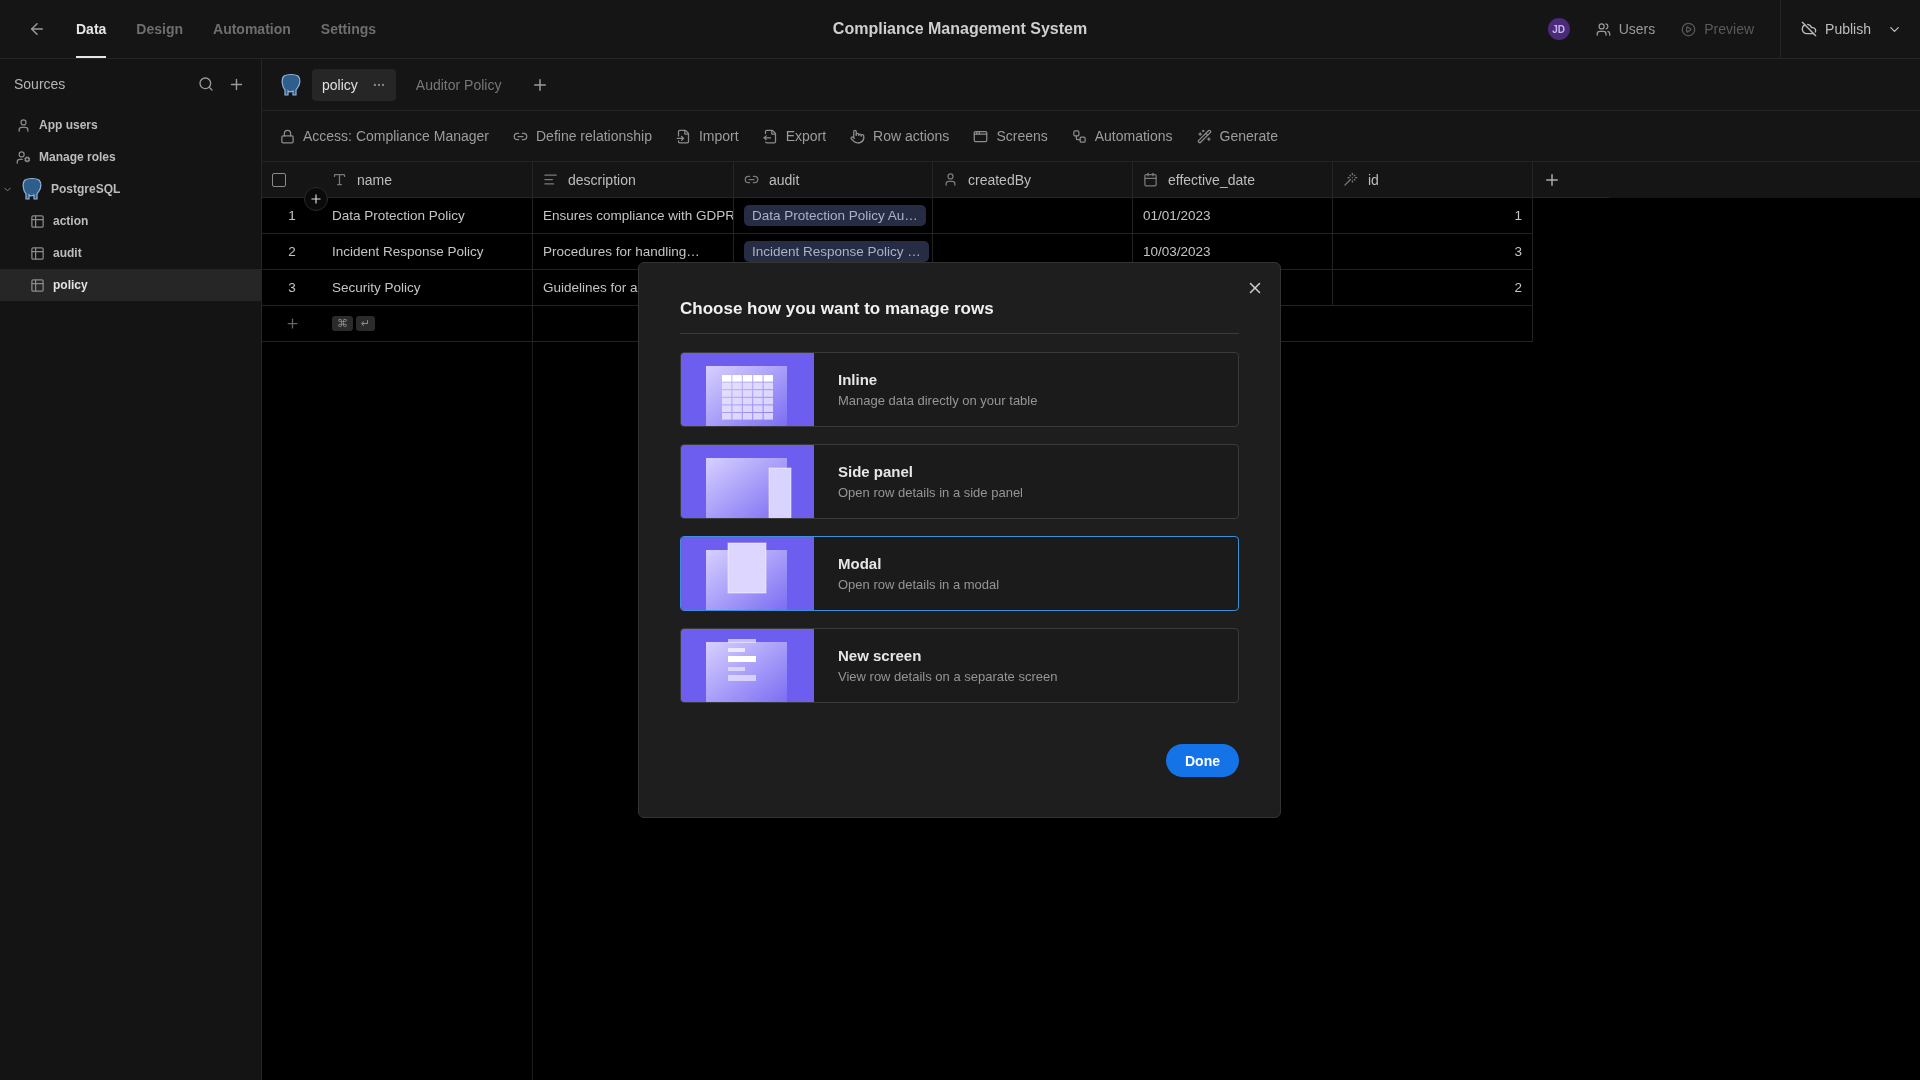  What do you see at coordinates (130, 189) in the screenshot?
I see `sidebar-item: PostgreSQL` at bounding box center [130, 189].